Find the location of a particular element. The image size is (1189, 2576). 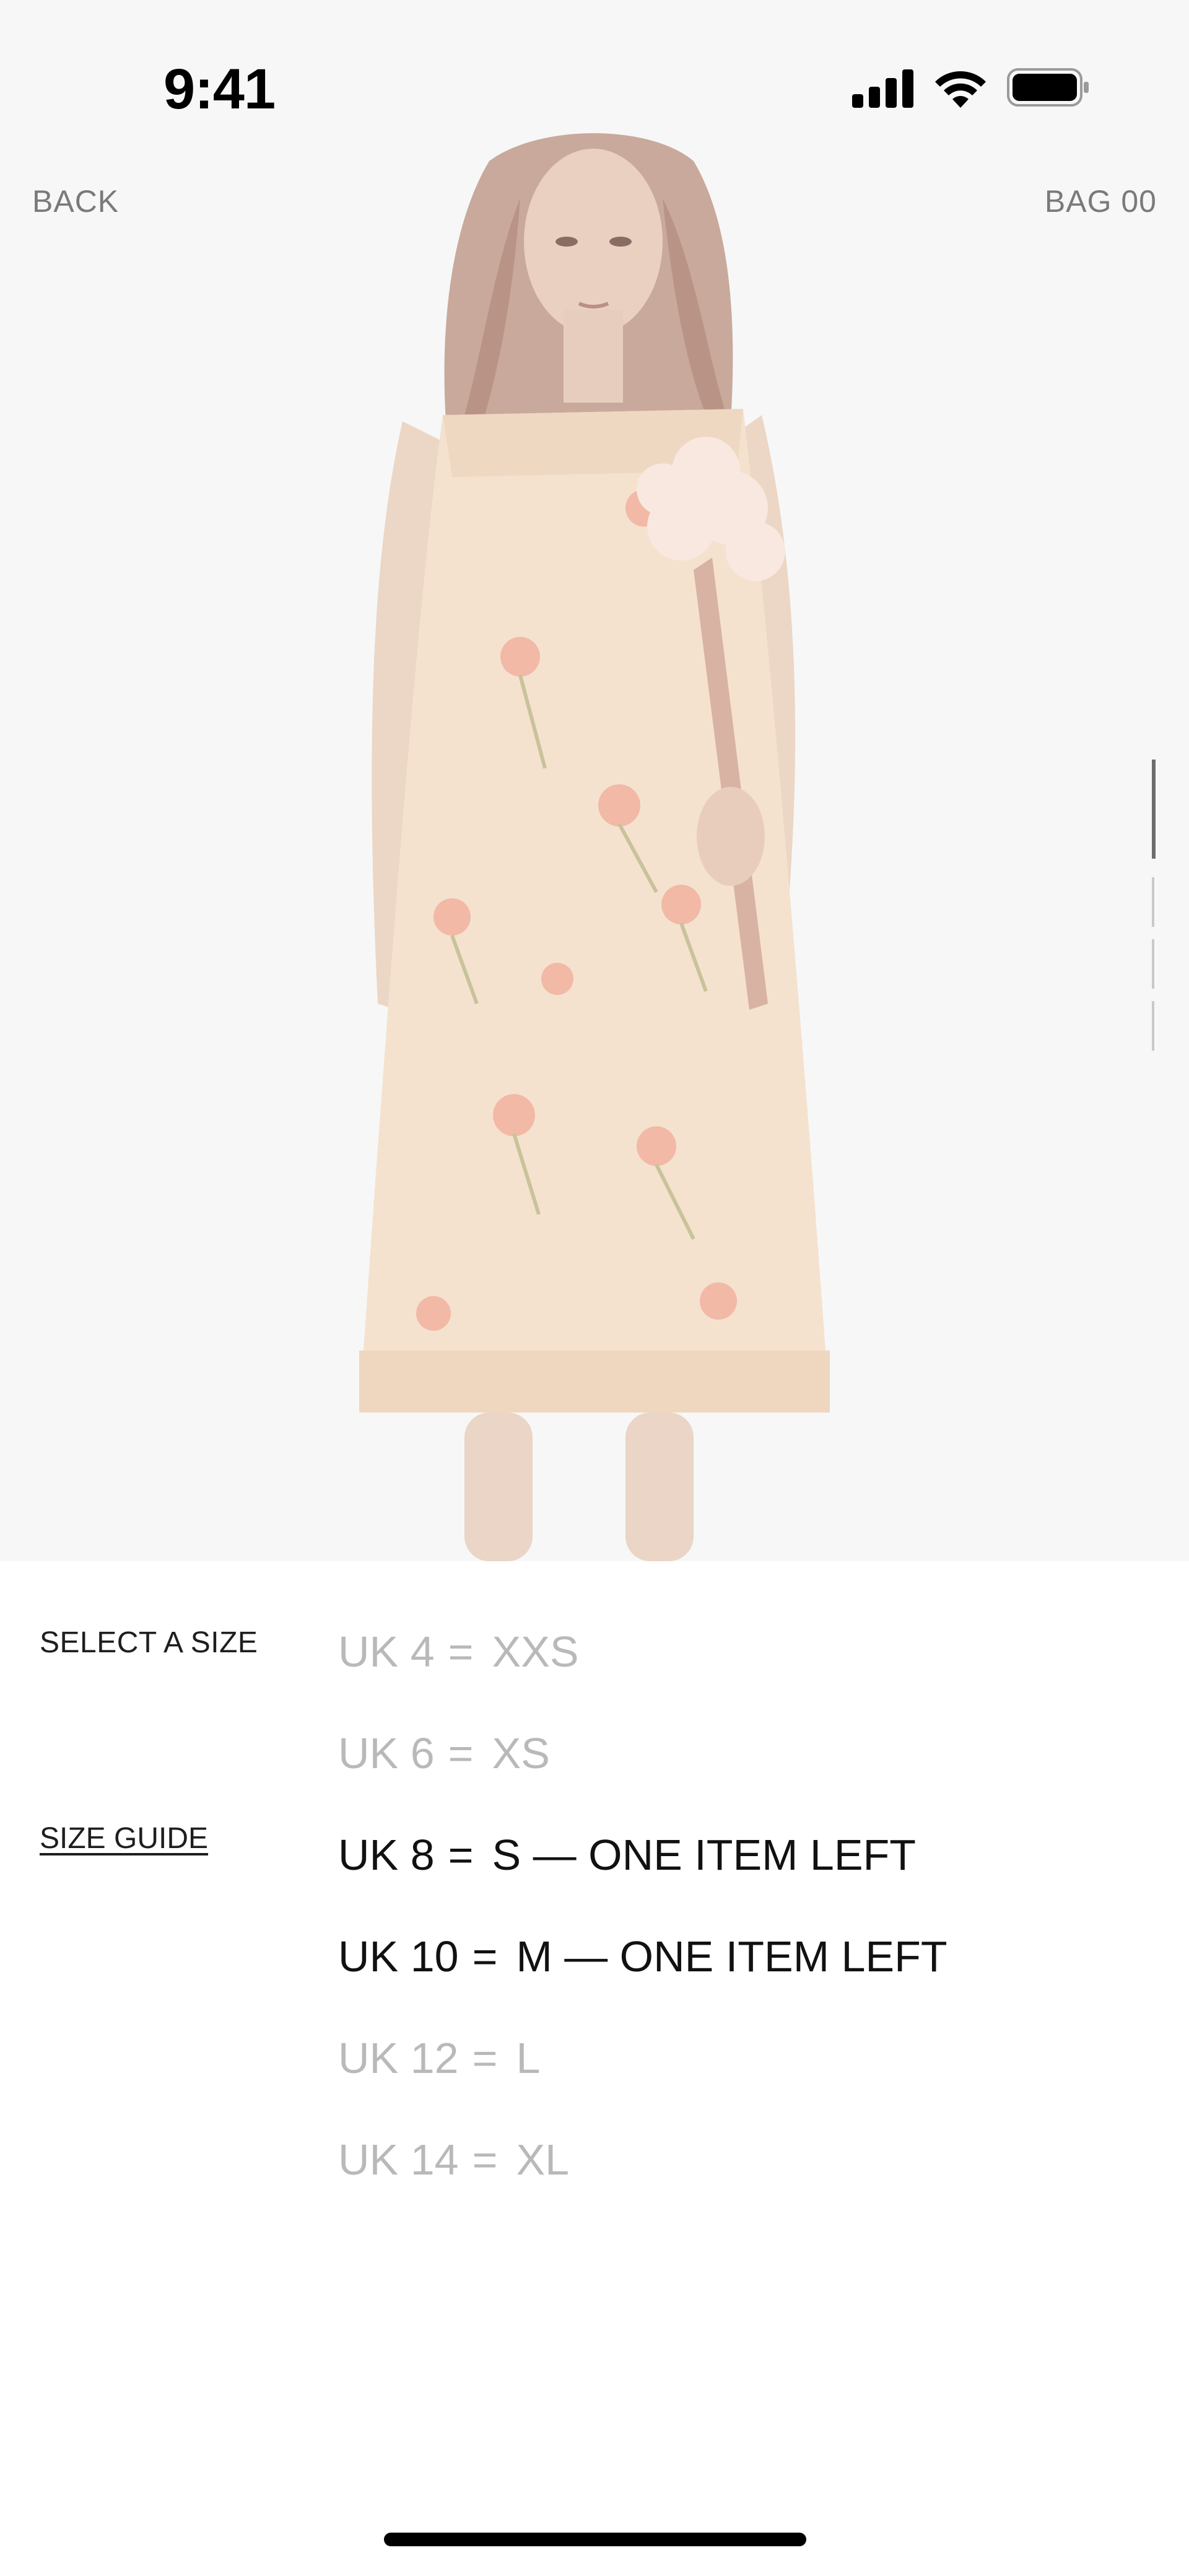

battery-full-icon is located at coordinates (1048, 87).